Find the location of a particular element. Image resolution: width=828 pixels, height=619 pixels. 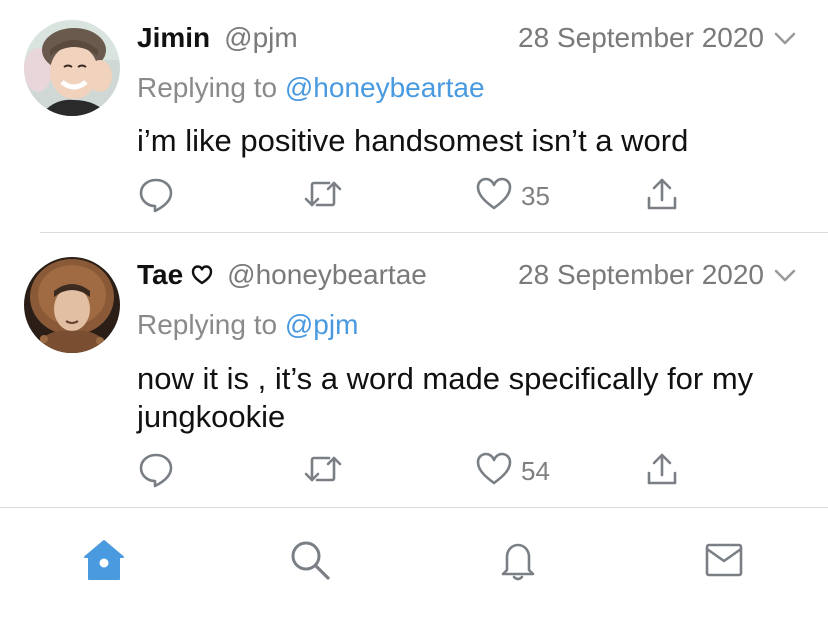

replying-to-mention: @honeybeartae is located at coordinates (385, 87).